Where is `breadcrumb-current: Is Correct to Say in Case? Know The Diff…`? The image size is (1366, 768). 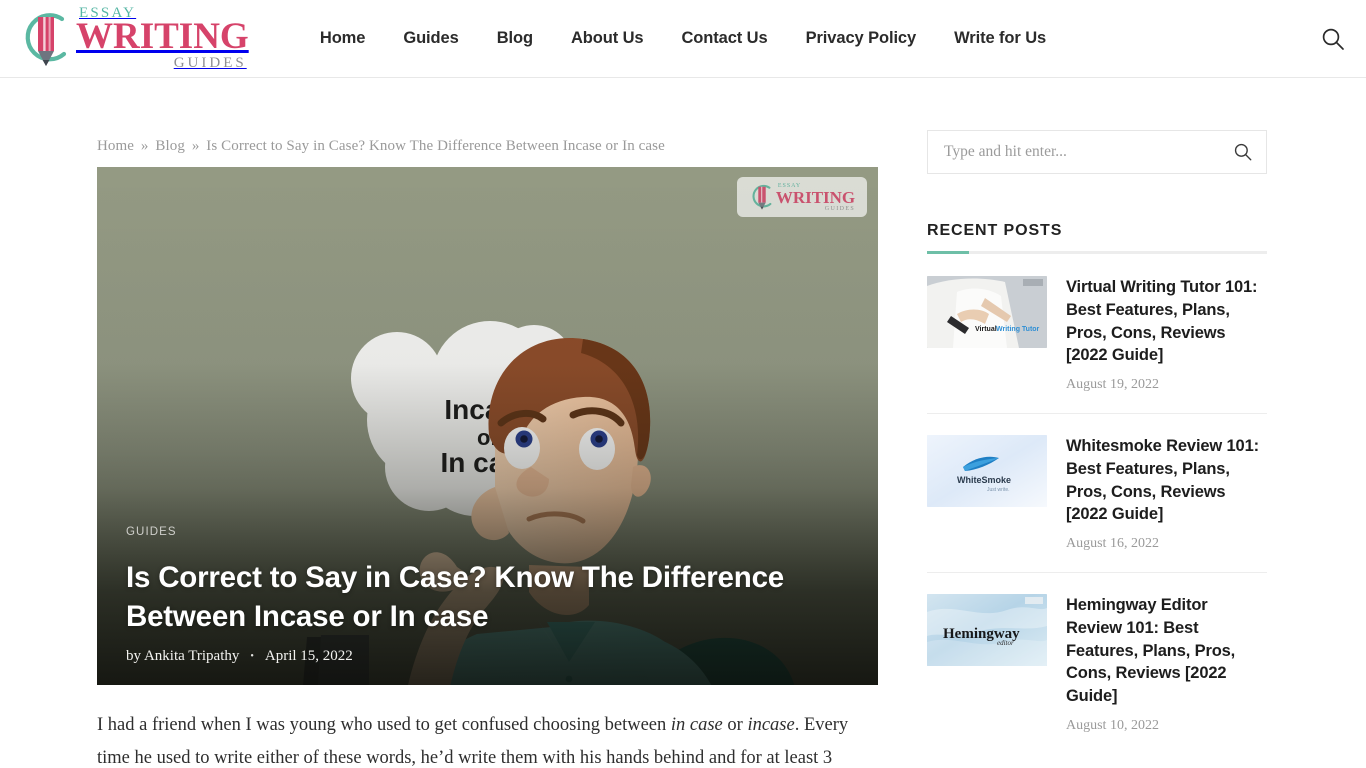
breadcrumb-current: Is Correct to Say in Case? Know The Diff… is located at coordinates (435, 146).